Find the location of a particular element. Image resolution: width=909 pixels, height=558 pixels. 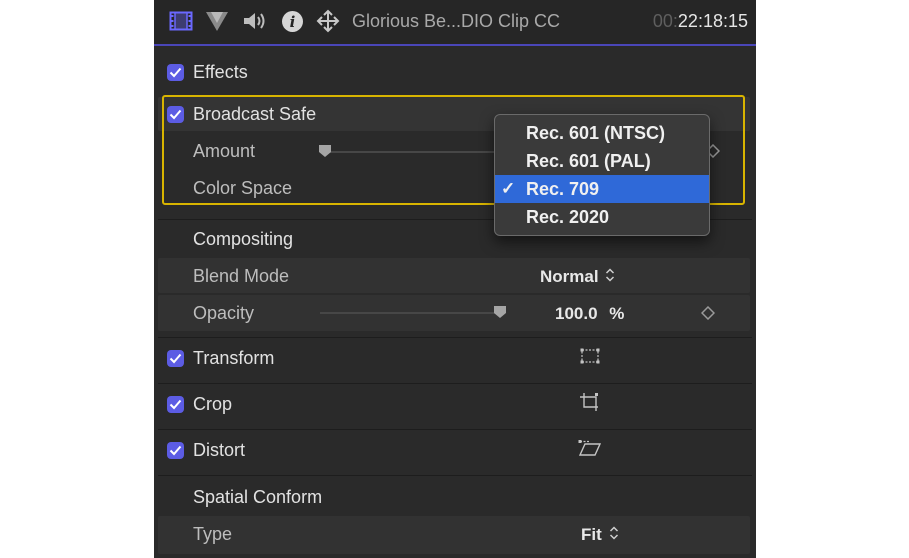

menu-item-rec2020: Rec. 2020 is located at coordinates (602, 217).